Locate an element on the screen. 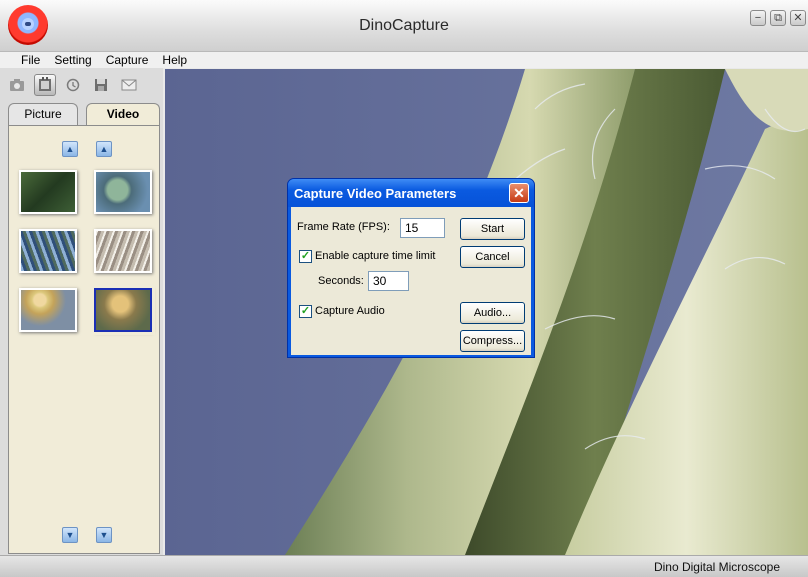  cancel-button: Cancel is located at coordinates (492, 257).